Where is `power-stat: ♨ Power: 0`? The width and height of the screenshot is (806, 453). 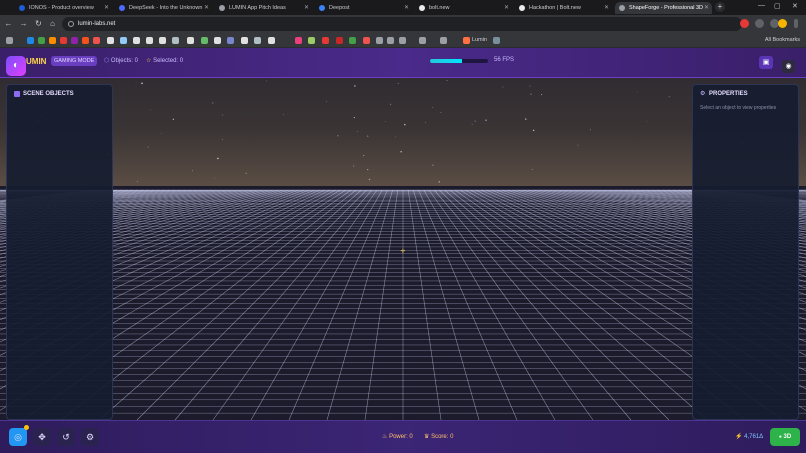 power-stat: ♨ Power: 0 is located at coordinates (397, 436).